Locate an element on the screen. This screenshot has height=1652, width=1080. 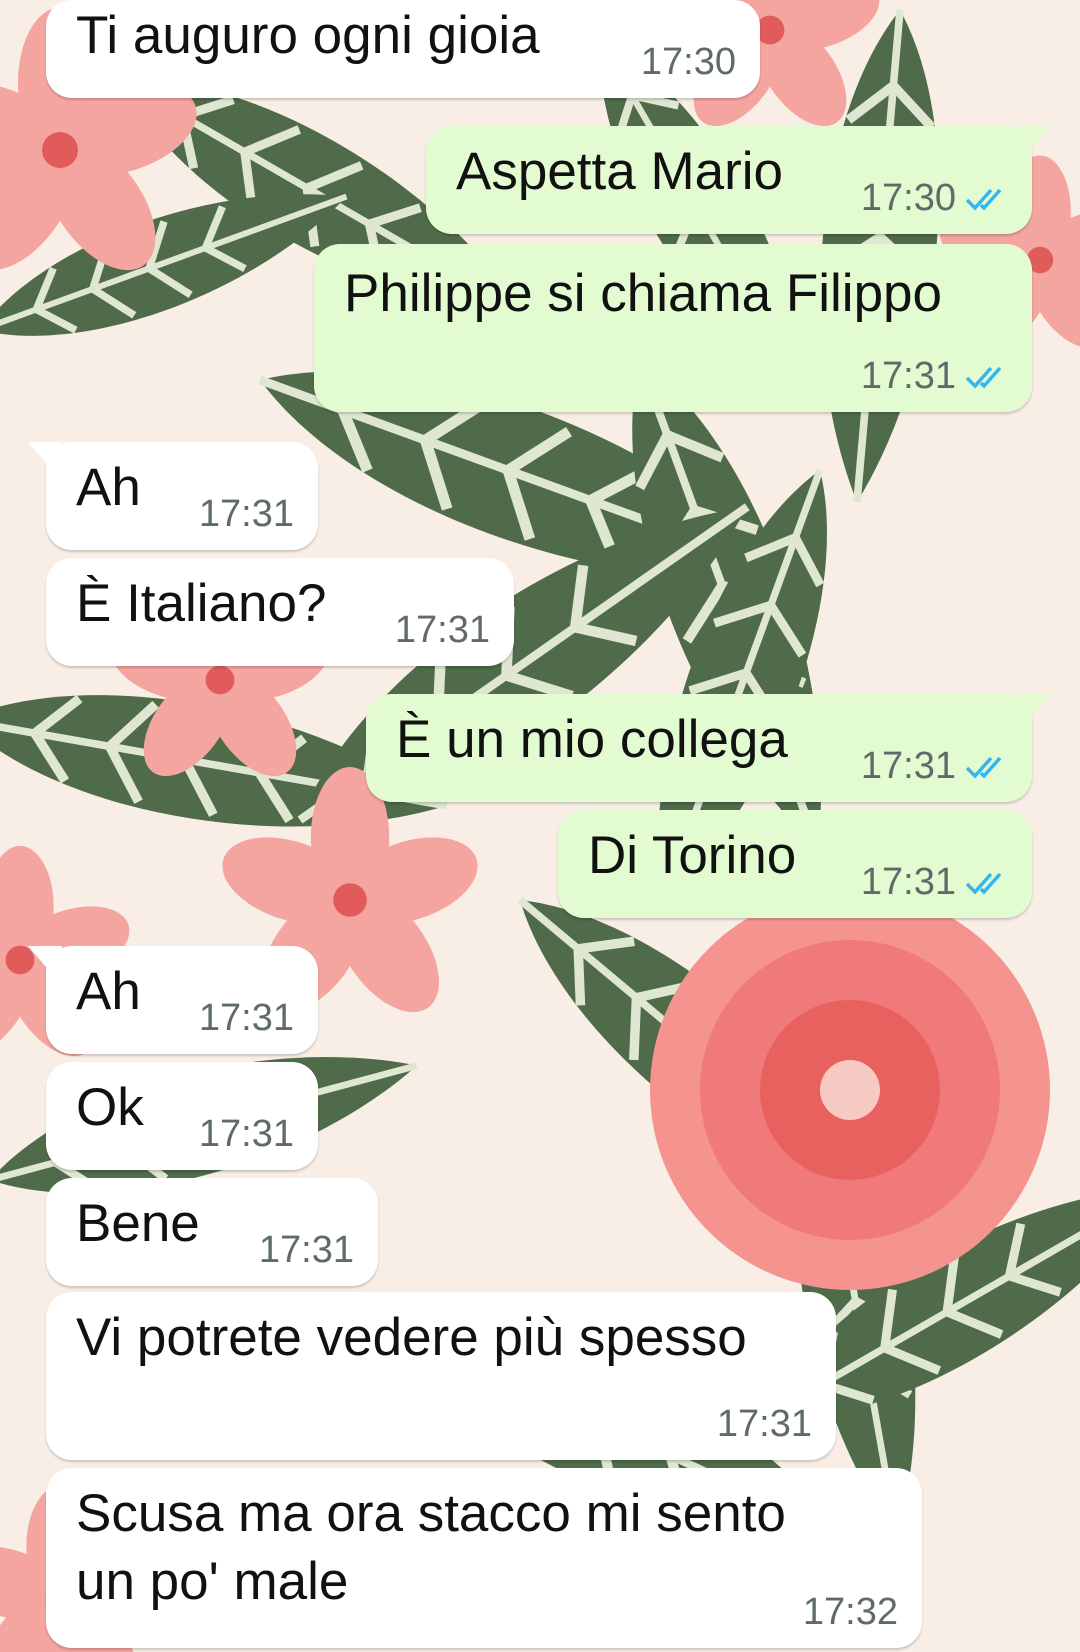
message-text: Di Torino is located at coordinates (692, 855).